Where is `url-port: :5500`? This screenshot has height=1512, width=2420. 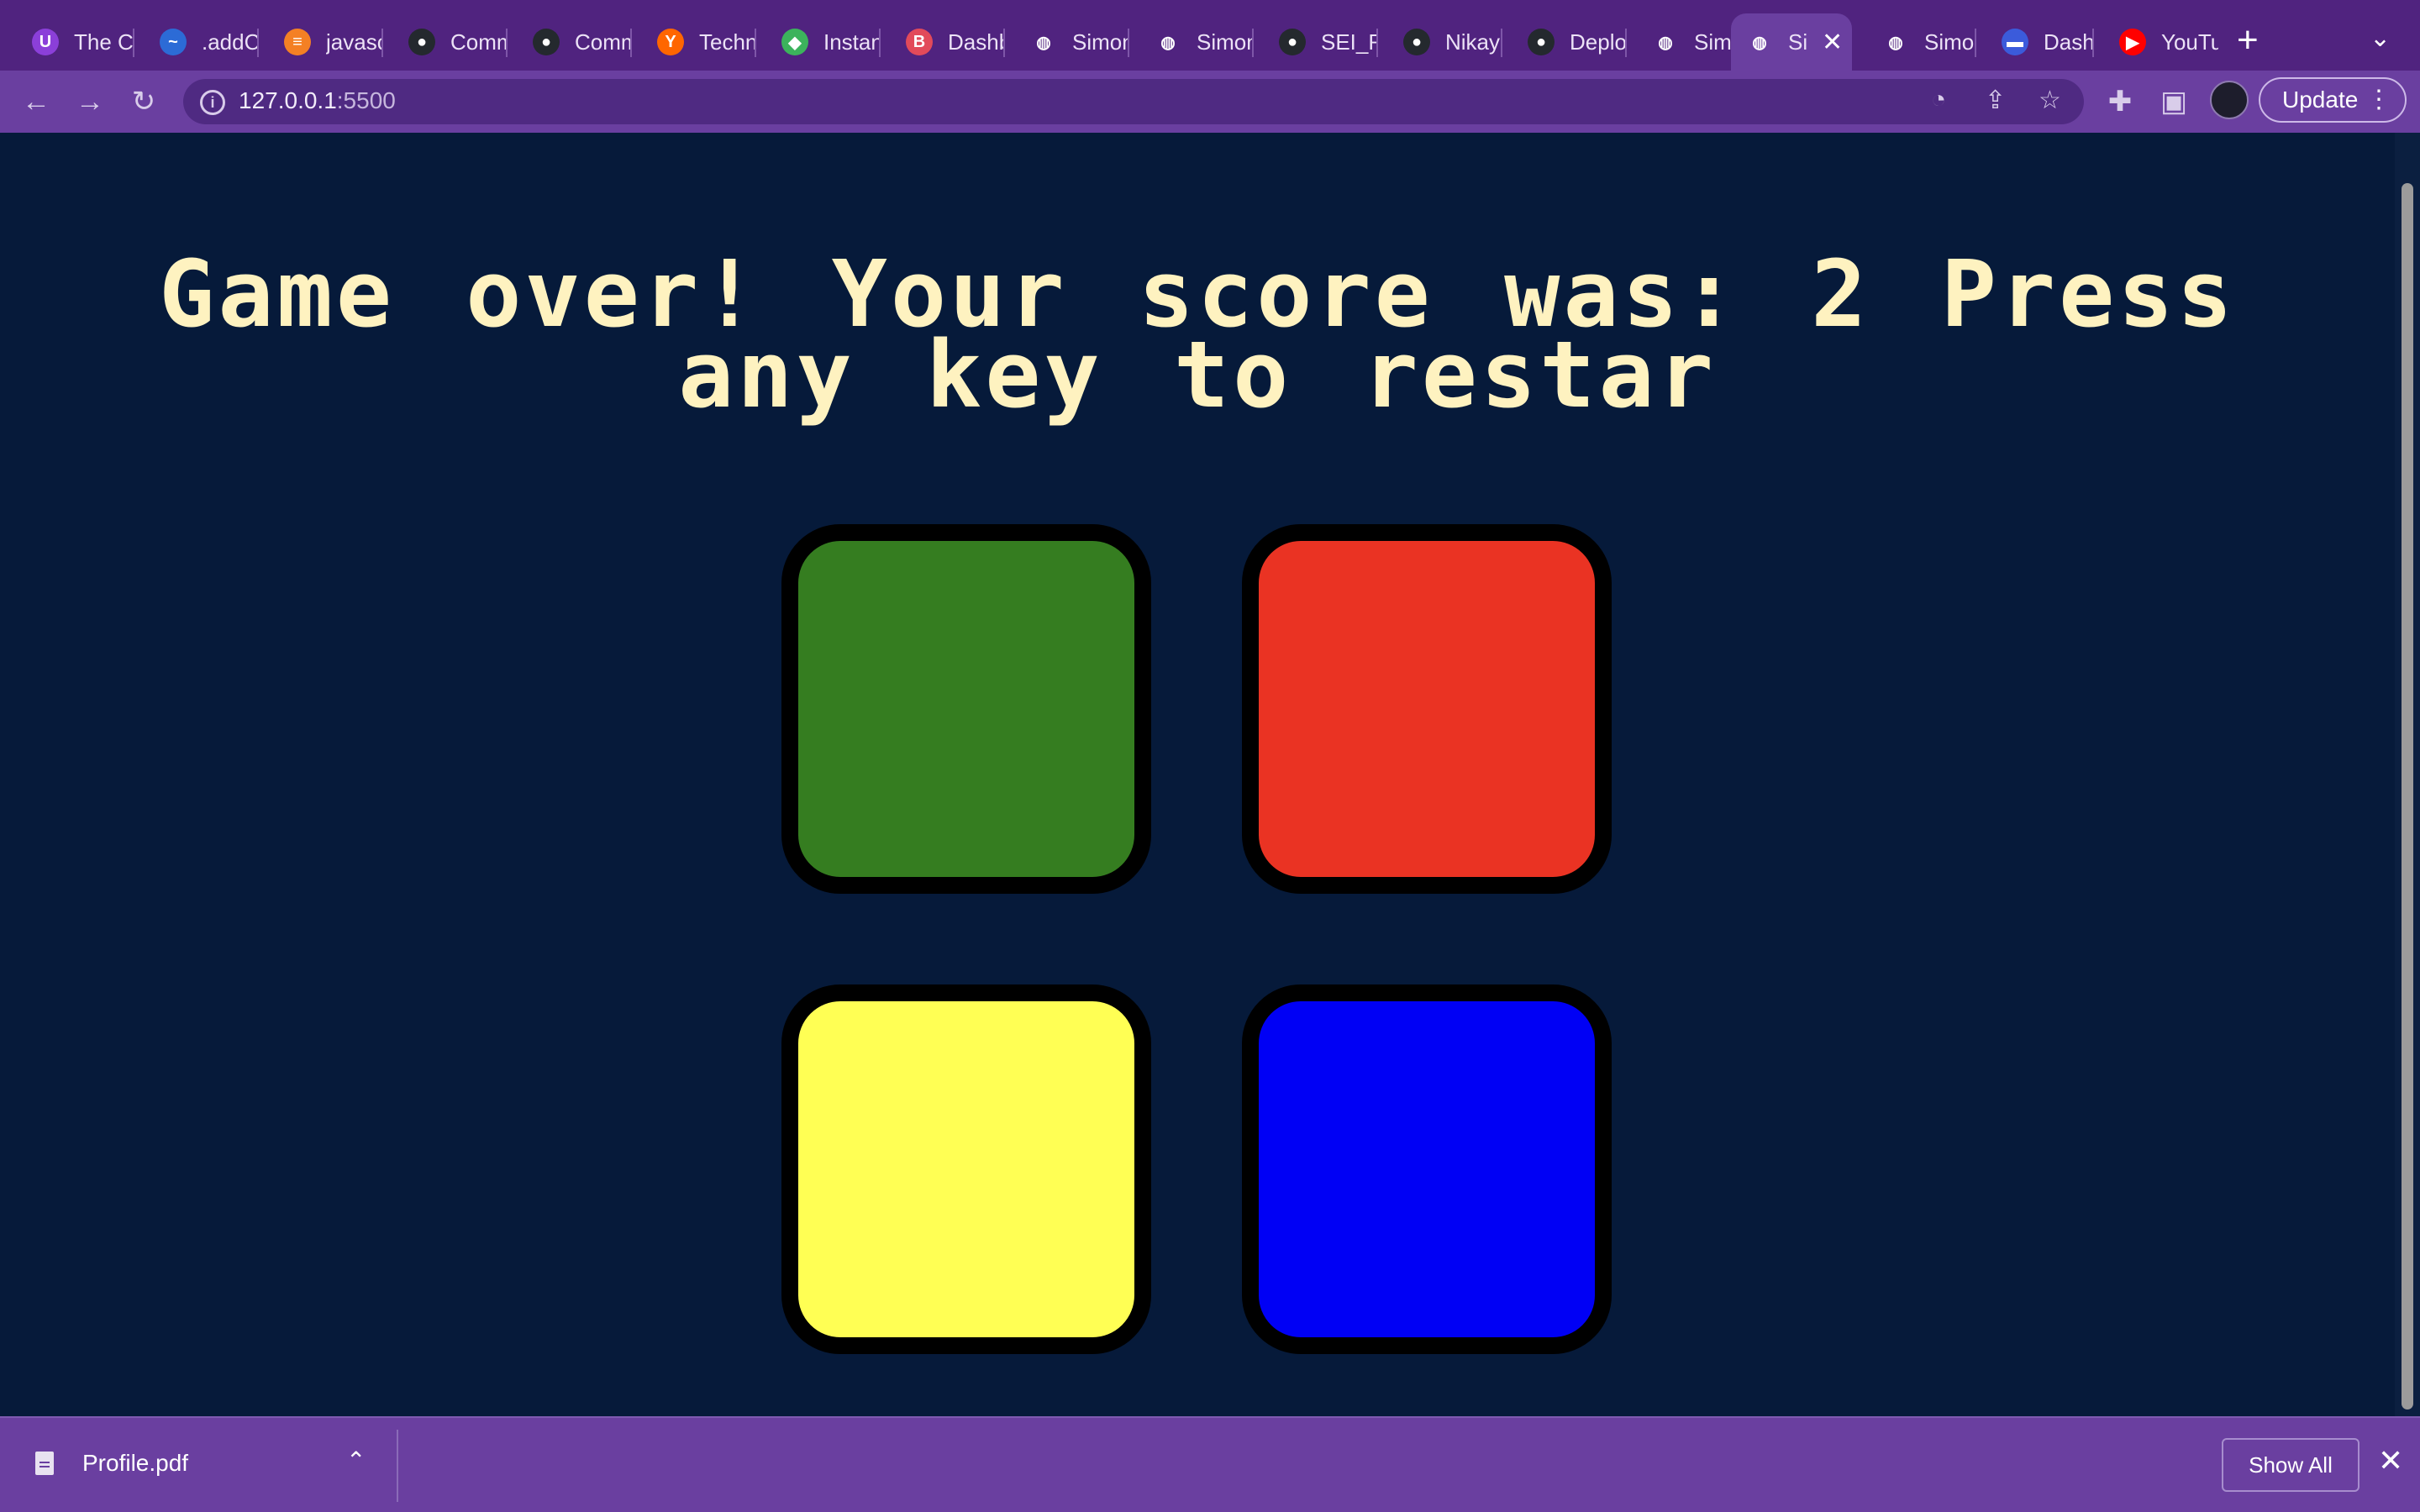
url-port: :5500 is located at coordinates (366, 100).